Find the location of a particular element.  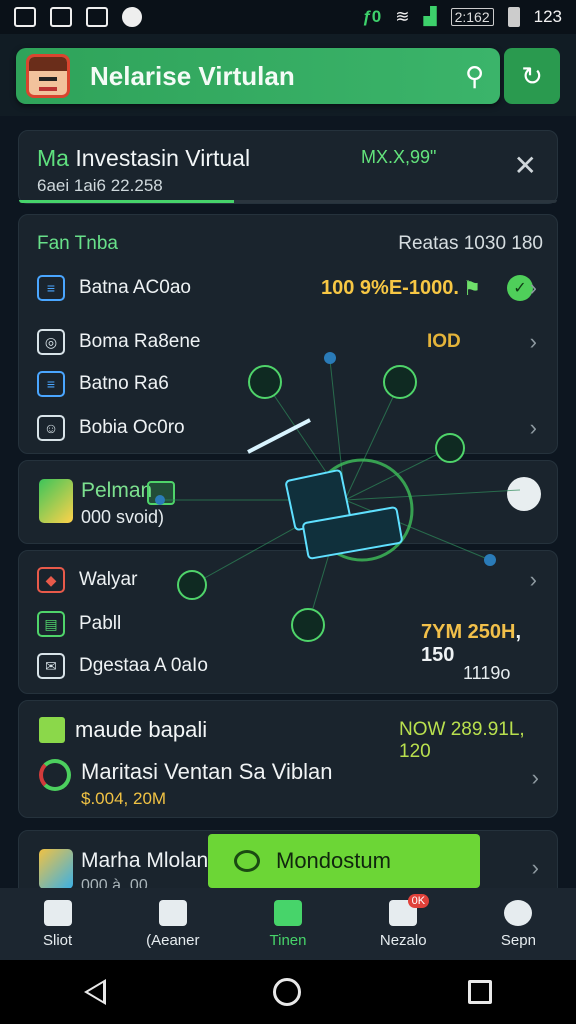

list-item: ☺ Bobia Oc0ro › is located at coordinates (289, 428).